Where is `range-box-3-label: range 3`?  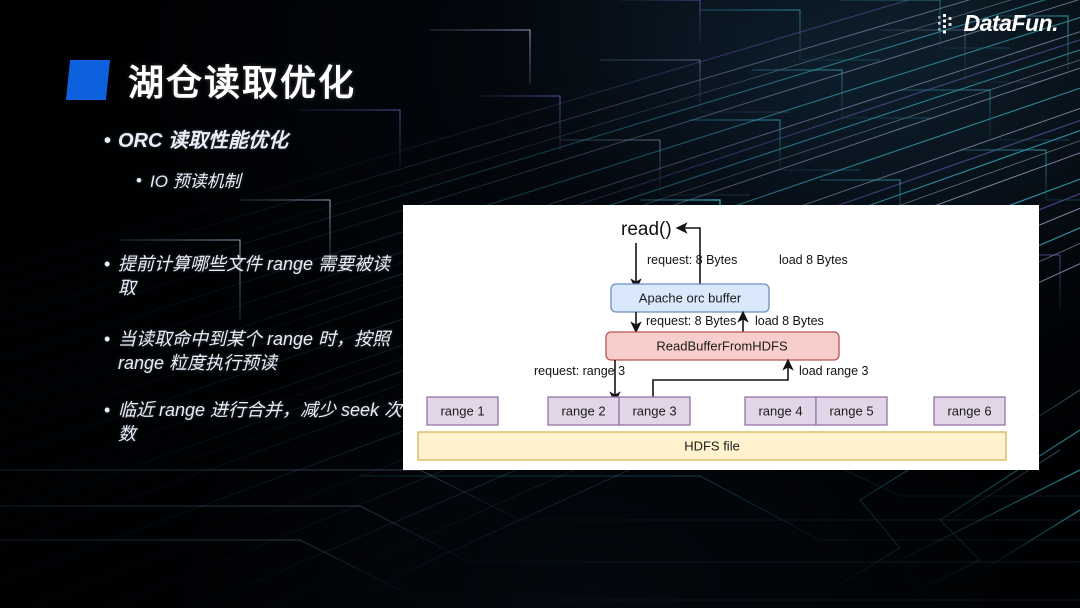
range-box-3-label: range 3 is located at coordinates (654, 410).